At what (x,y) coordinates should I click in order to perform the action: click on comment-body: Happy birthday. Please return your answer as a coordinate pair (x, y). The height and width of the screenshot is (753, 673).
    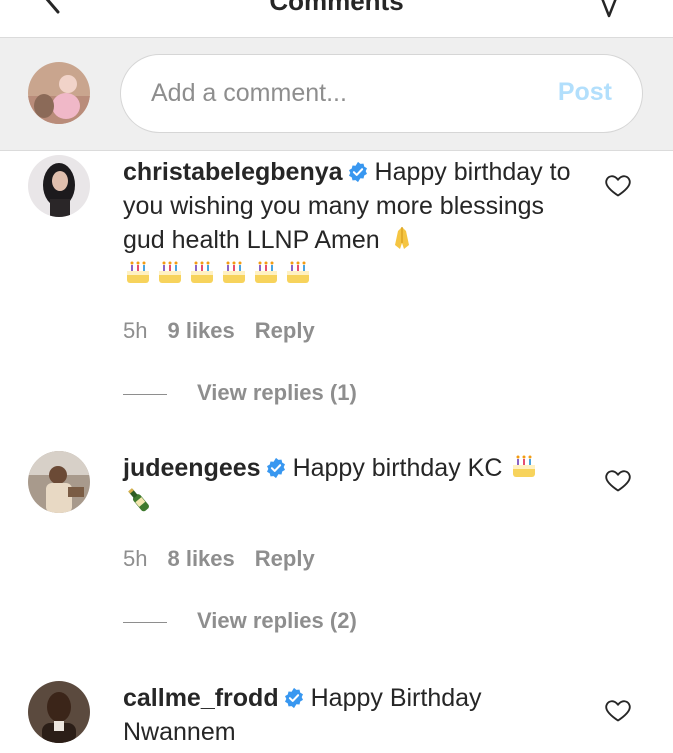
    Looking at the image, I should click on (458, 172).